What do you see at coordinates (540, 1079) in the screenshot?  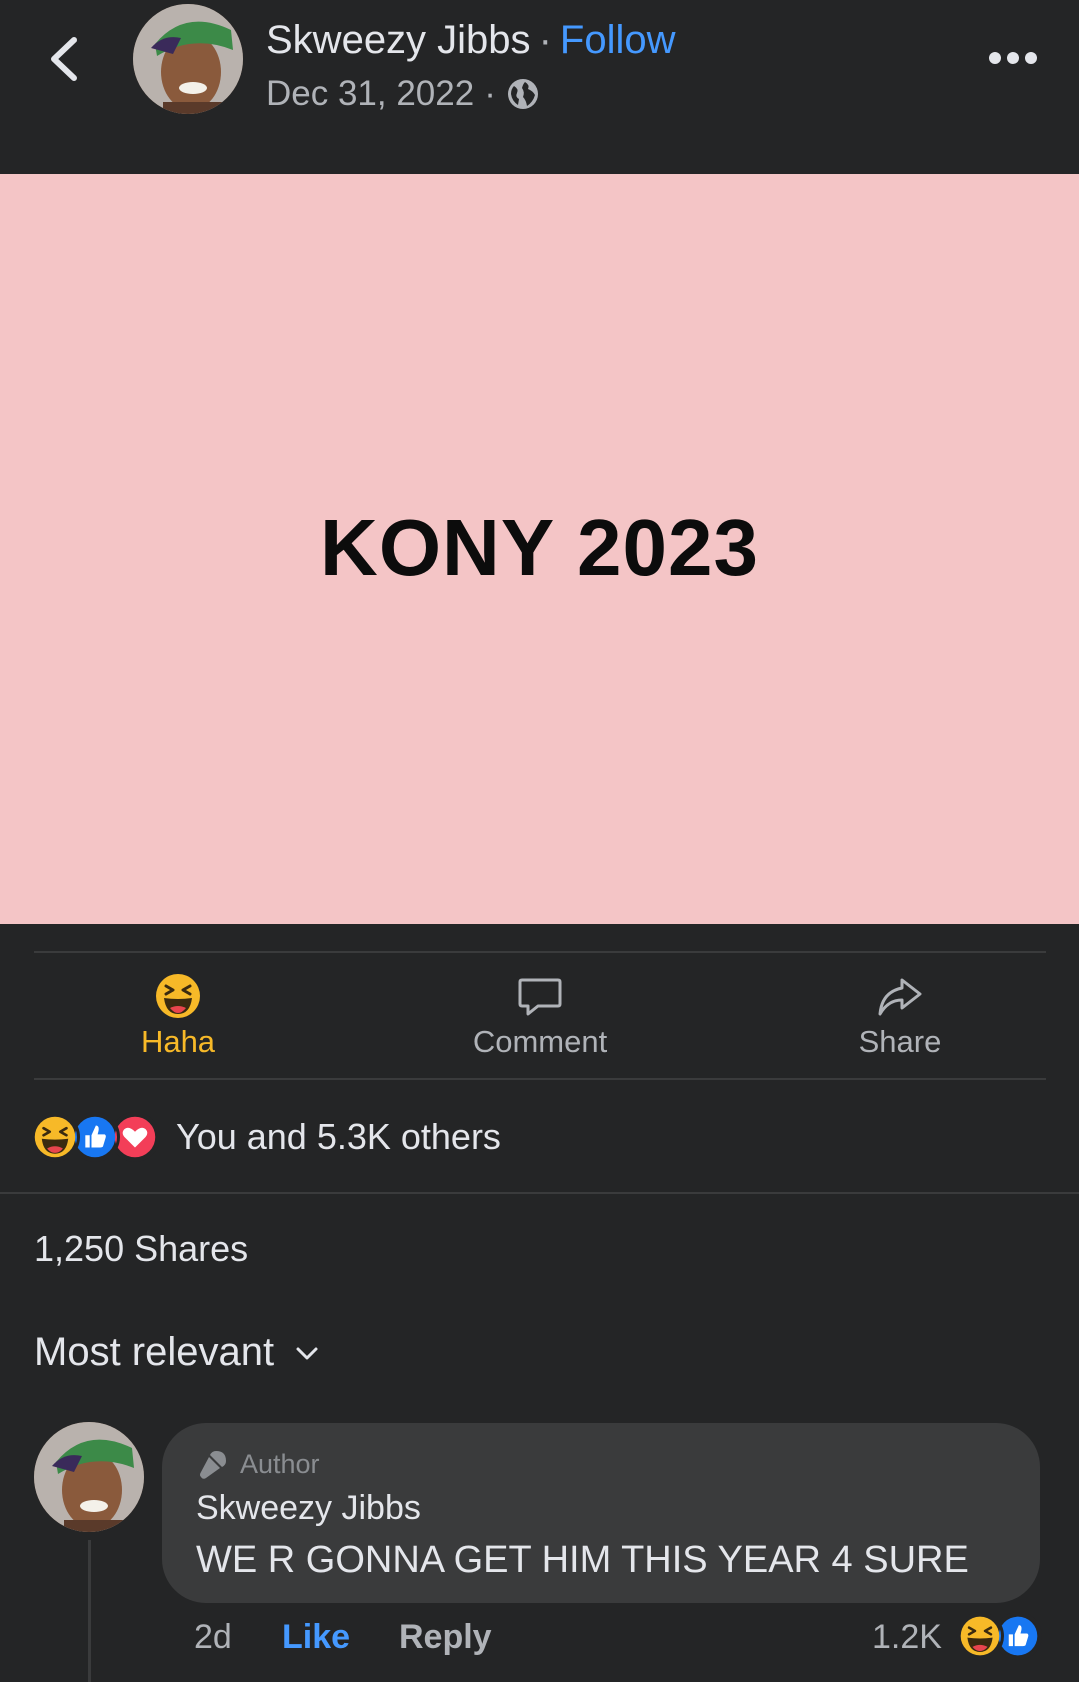 I see `divider-bottom` at bounding box center [540, 1079].